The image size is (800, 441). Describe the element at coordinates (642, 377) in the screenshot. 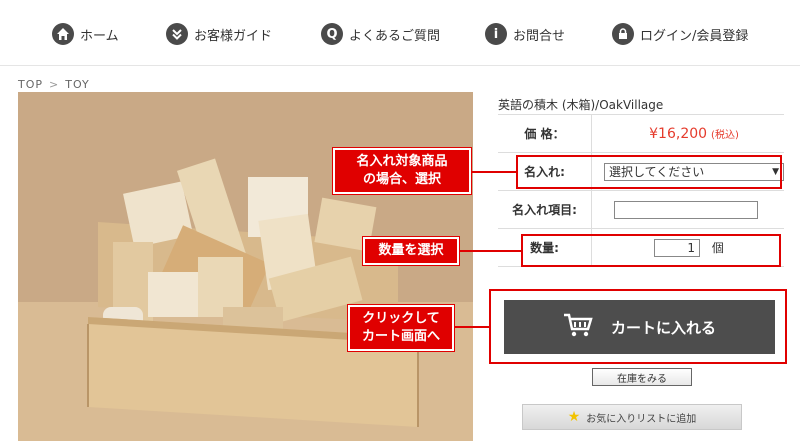

I see `check-stock-button: 在庫をみる` at that location.